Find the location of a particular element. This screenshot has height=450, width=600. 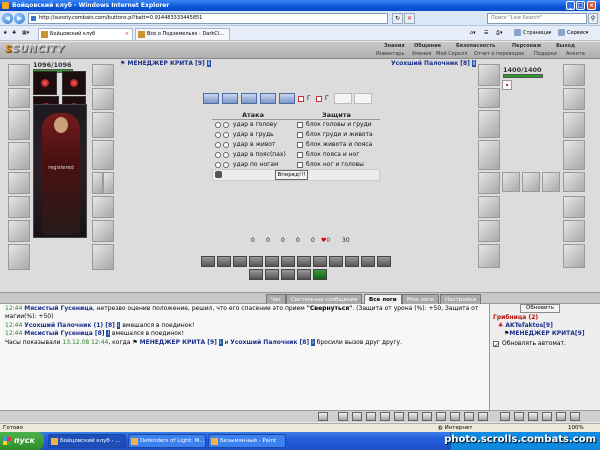

submenu-gifts: Подарки is located at coordinates (545, 54).